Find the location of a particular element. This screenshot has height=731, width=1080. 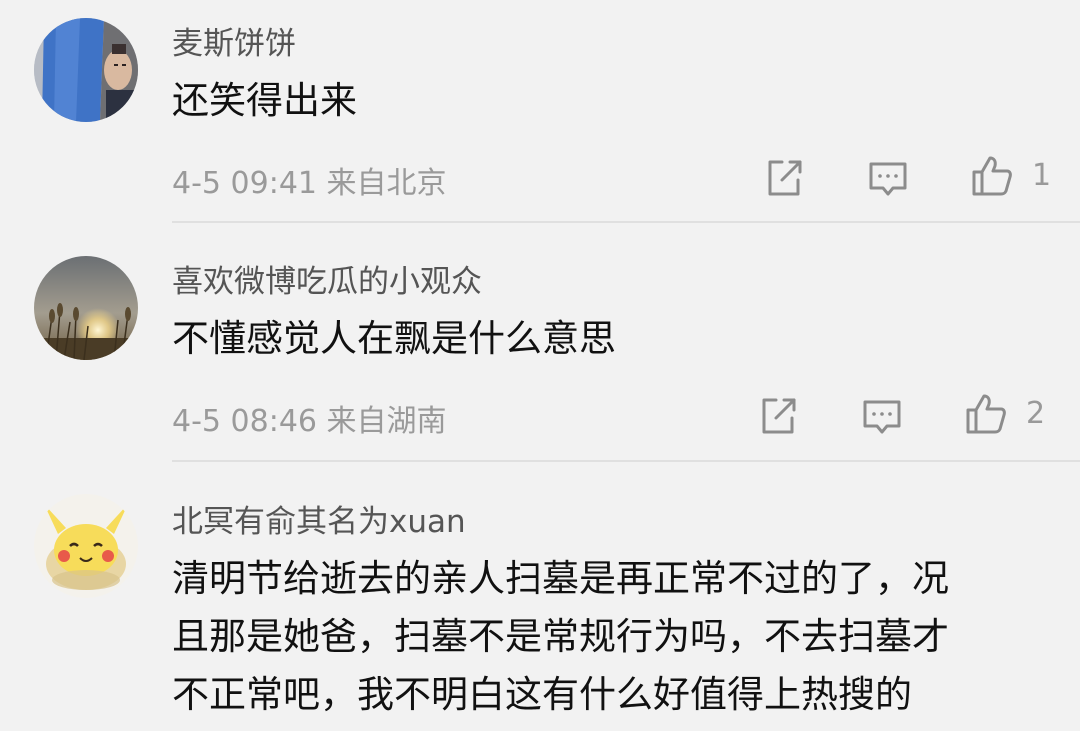

username: 麦斯饼饼 is located at coordinates (234, 40).